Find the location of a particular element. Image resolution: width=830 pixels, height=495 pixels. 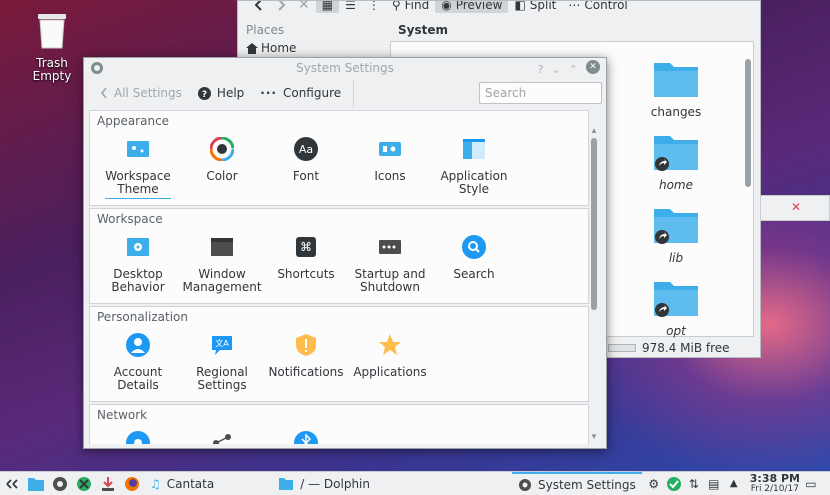

settings-item-window-management: Window Management is located at coordinates (222, 264).